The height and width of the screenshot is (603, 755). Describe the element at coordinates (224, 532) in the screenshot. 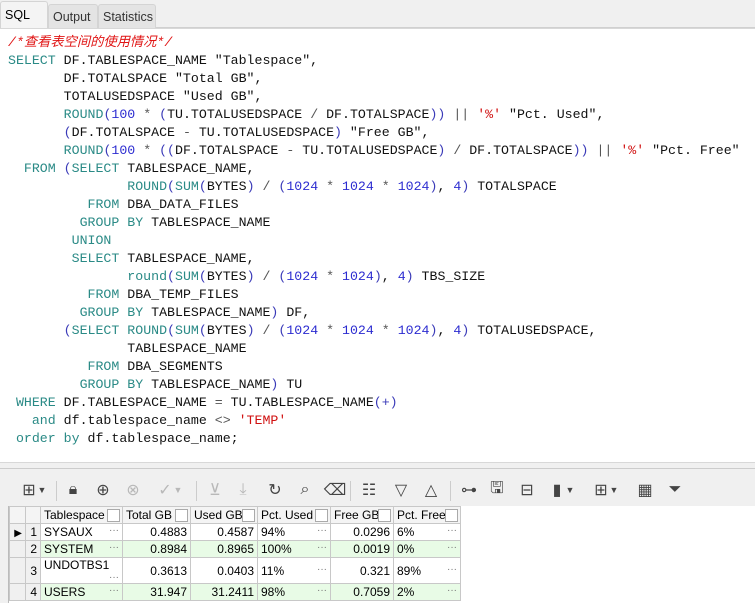

I see `cell-used-gb: 0.4587` at that location.